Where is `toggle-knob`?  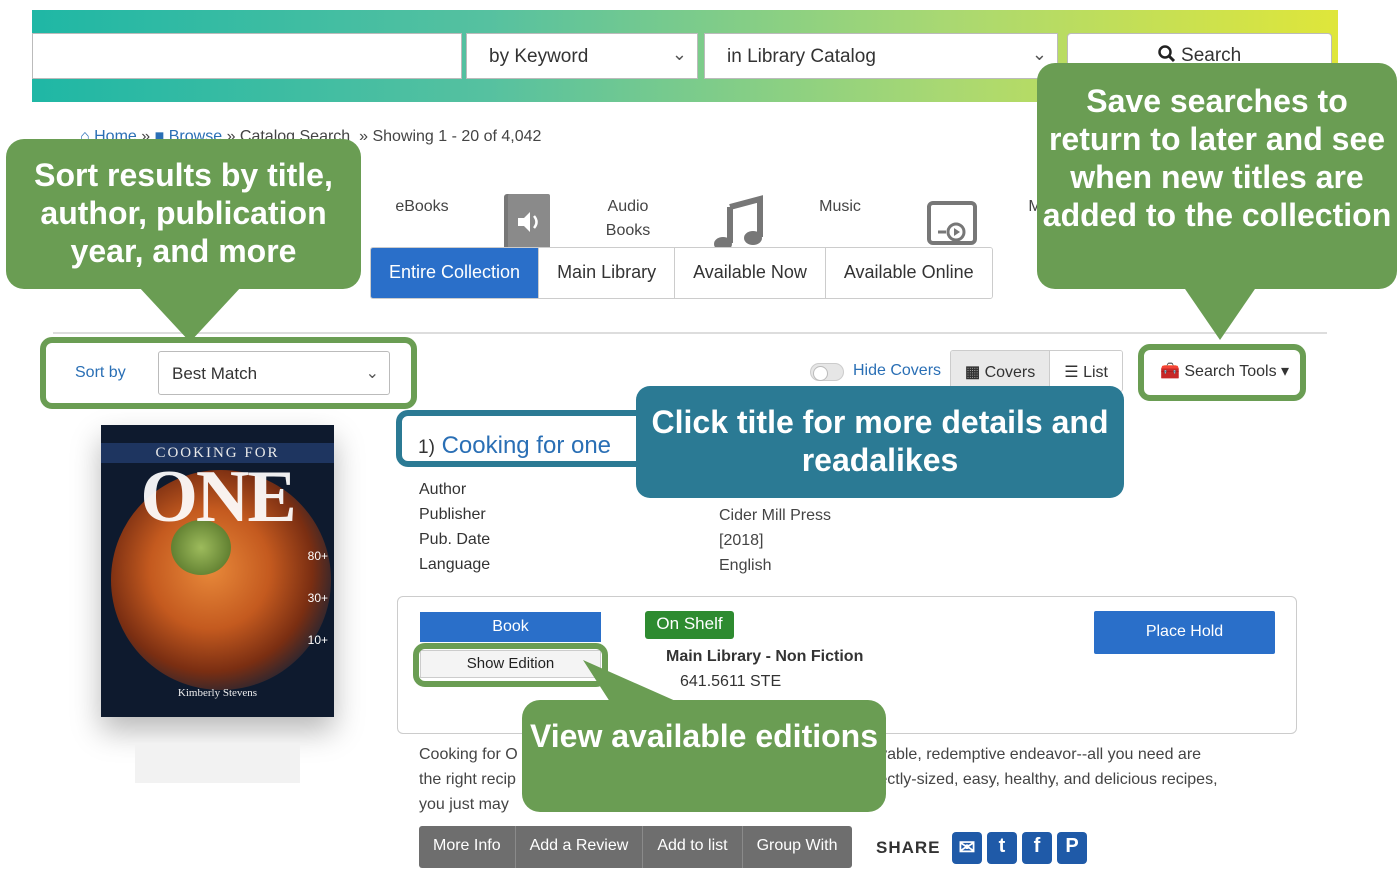
toggle-knob is located at coordinates (820, 373).